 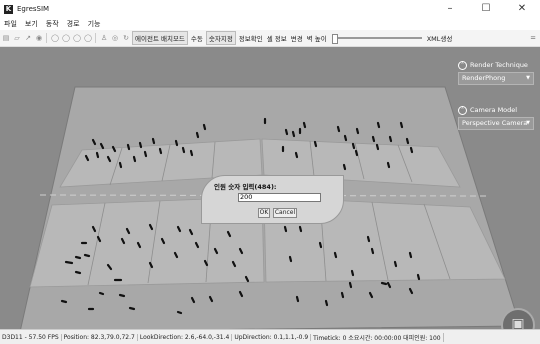 I want to click on manual-label: 수동, so click(x=197, y=38).